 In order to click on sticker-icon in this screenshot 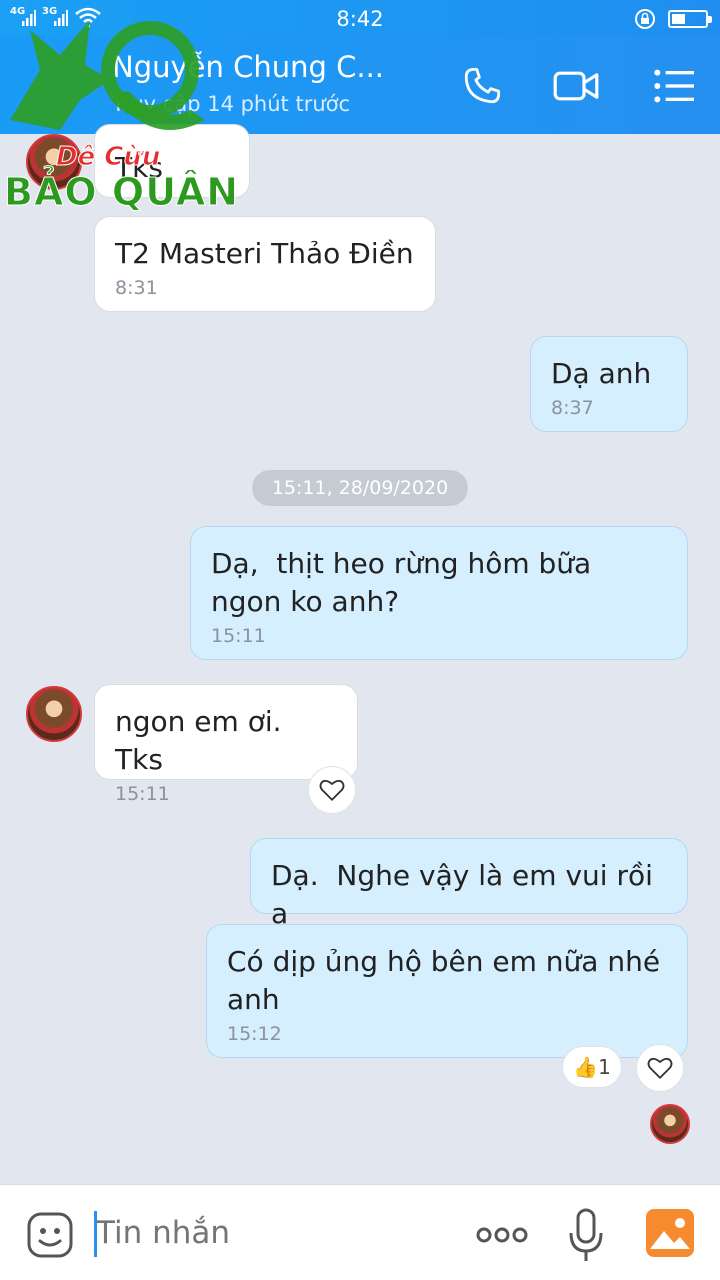, I will do `click(50, 1235)`.